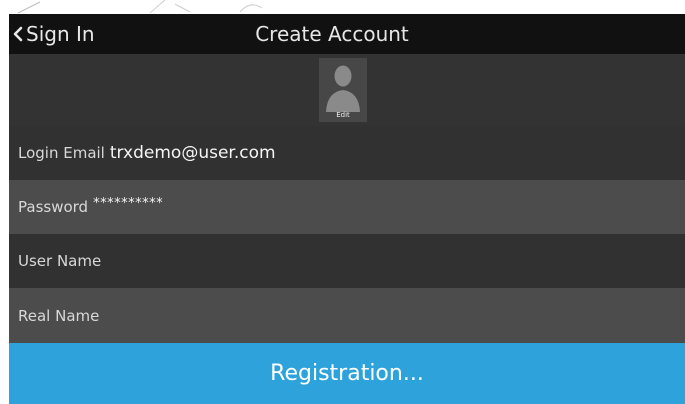  What do you see at coordinates (61, 153) in the screenshot?
I see `email-label: Login Email` at bounding box center [61, 153].